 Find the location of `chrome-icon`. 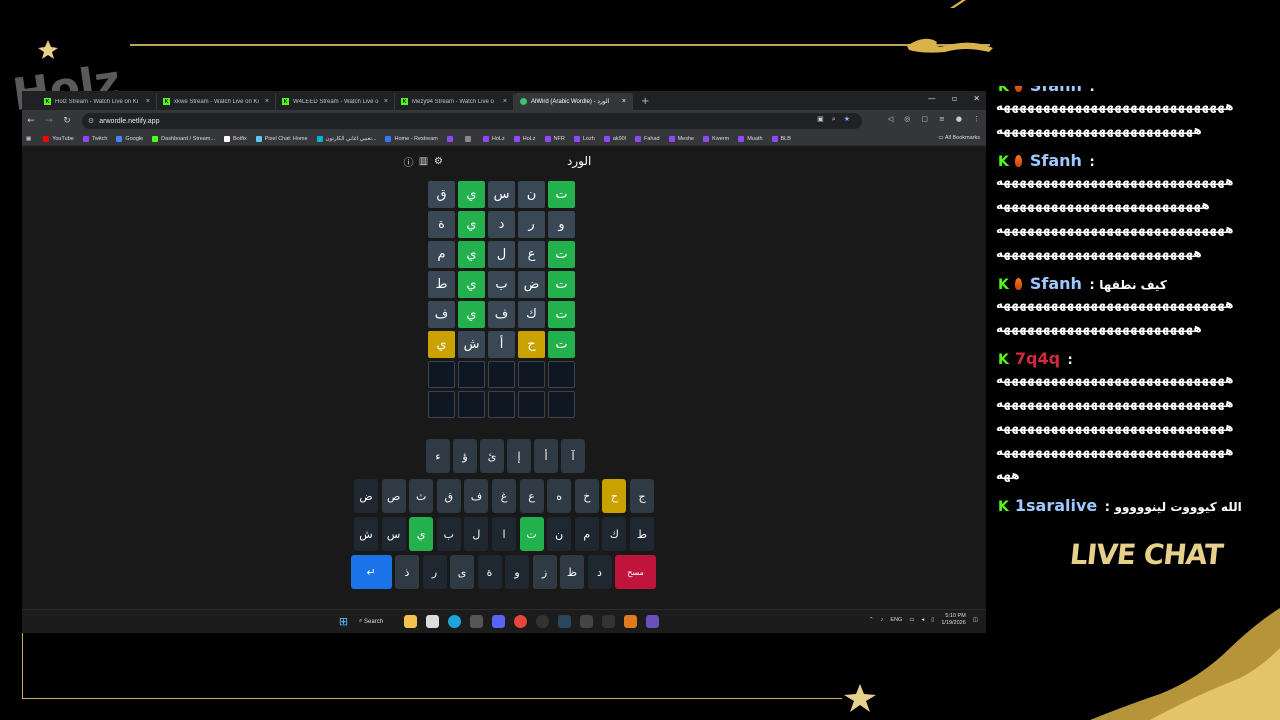

chrome-icon is located at coordinates (520, 621).